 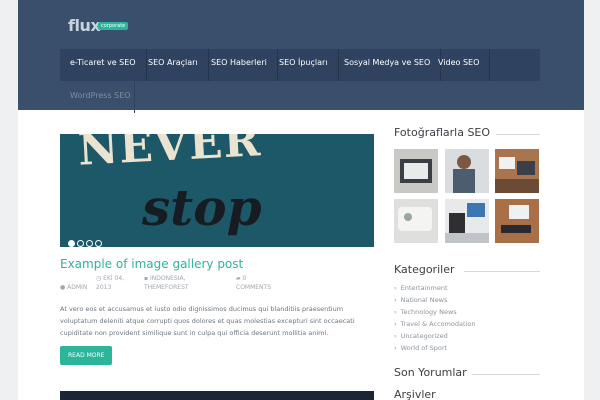 I want to click on slider-text-line1: NEVER, so click(x=169, y=155).